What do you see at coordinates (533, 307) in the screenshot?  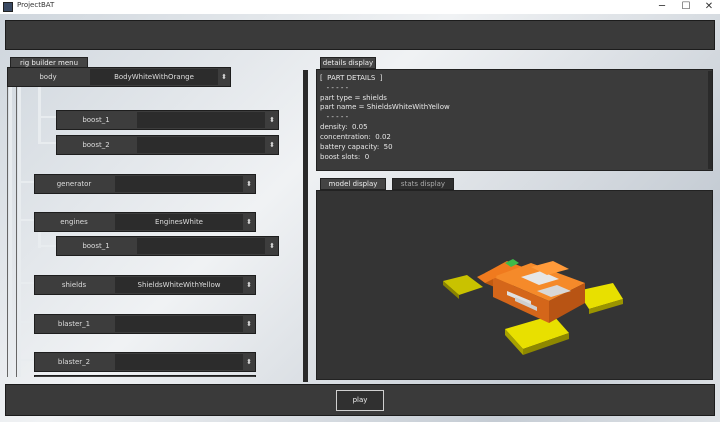 I see `rig-3d-model` at bounding box center [533, 307].